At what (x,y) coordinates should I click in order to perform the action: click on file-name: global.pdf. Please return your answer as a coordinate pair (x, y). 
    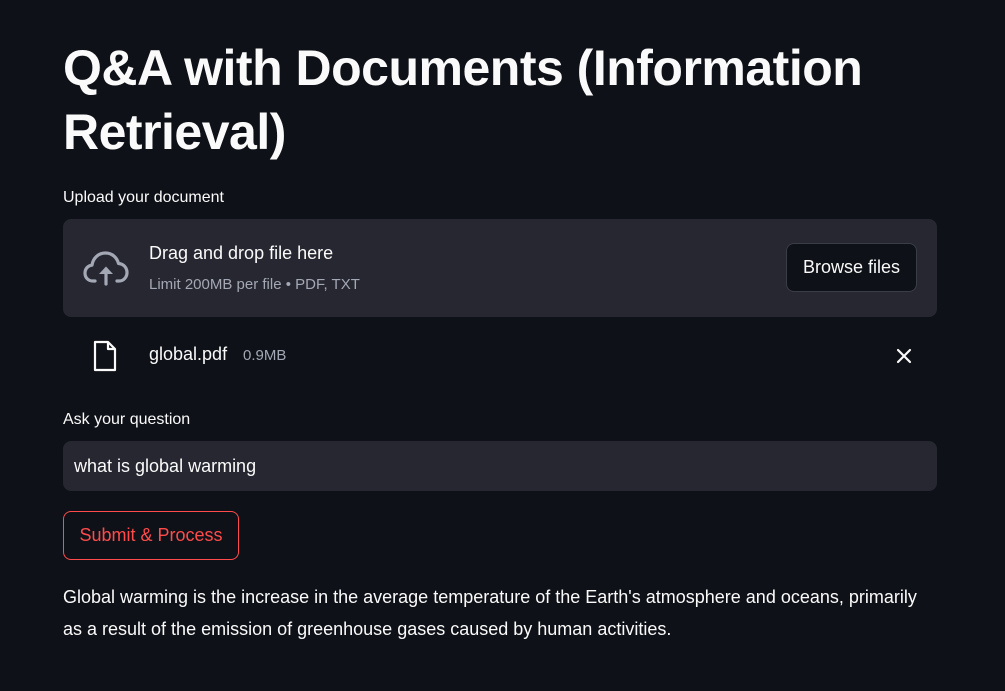
    Looking at the image, I should click on (188, 354).